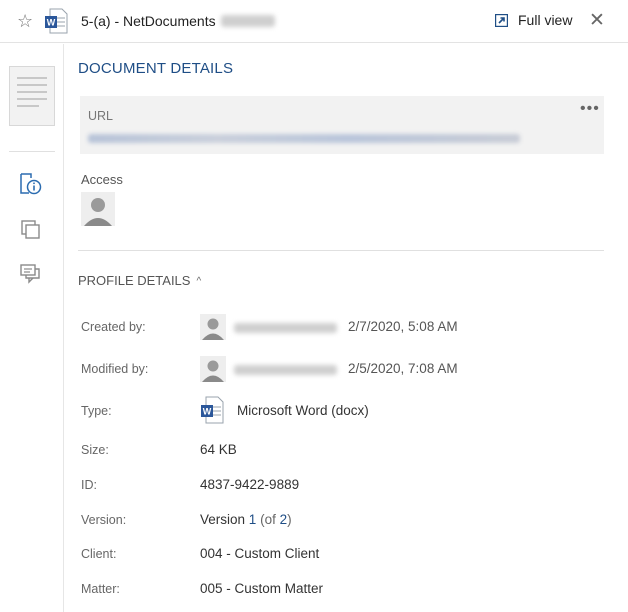 The image size is (628, 612). I want to click on version-value: Version 1 (of 2), so click(246, 519).